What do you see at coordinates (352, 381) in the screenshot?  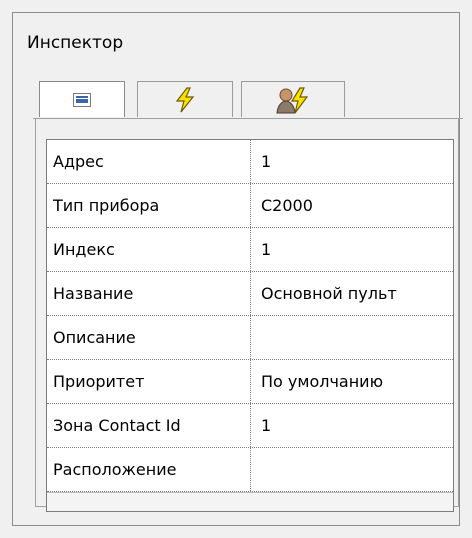 I see `property-value: По умолчанию` at bounding box center [352, 381].